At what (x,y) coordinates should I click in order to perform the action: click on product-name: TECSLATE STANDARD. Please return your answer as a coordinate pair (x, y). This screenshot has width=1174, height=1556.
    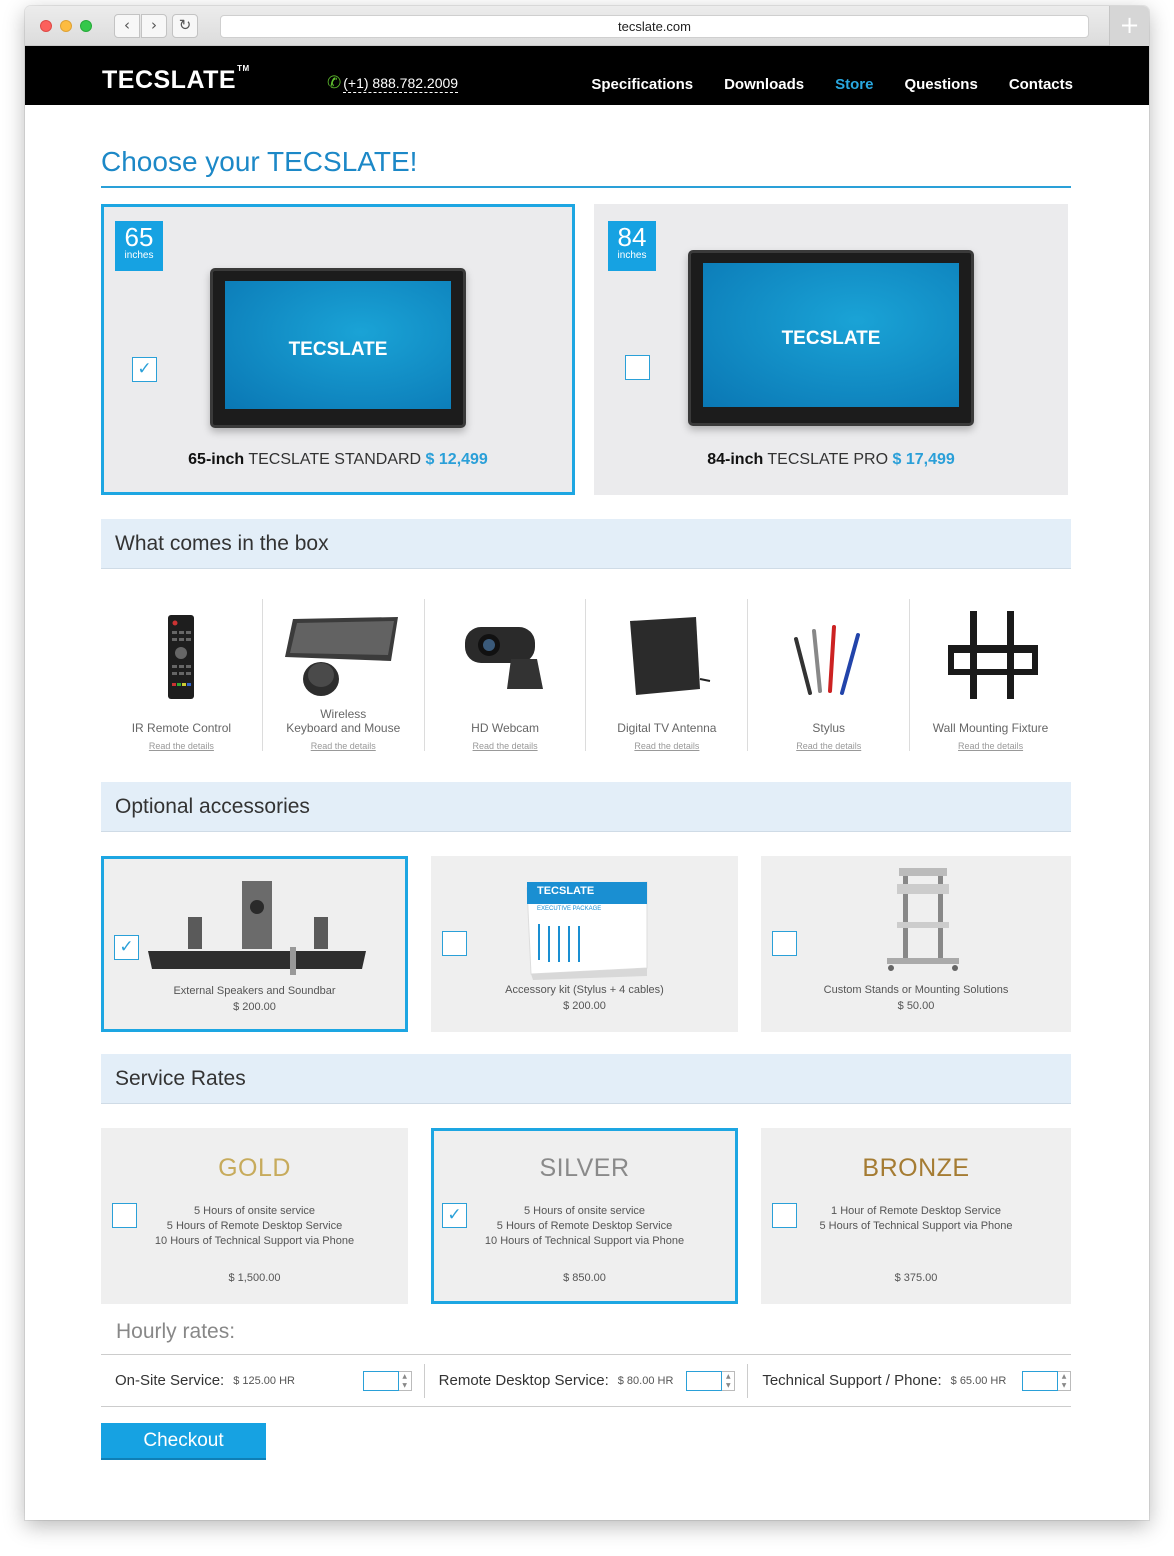
    Looking at the image, I should click on (335, 459).